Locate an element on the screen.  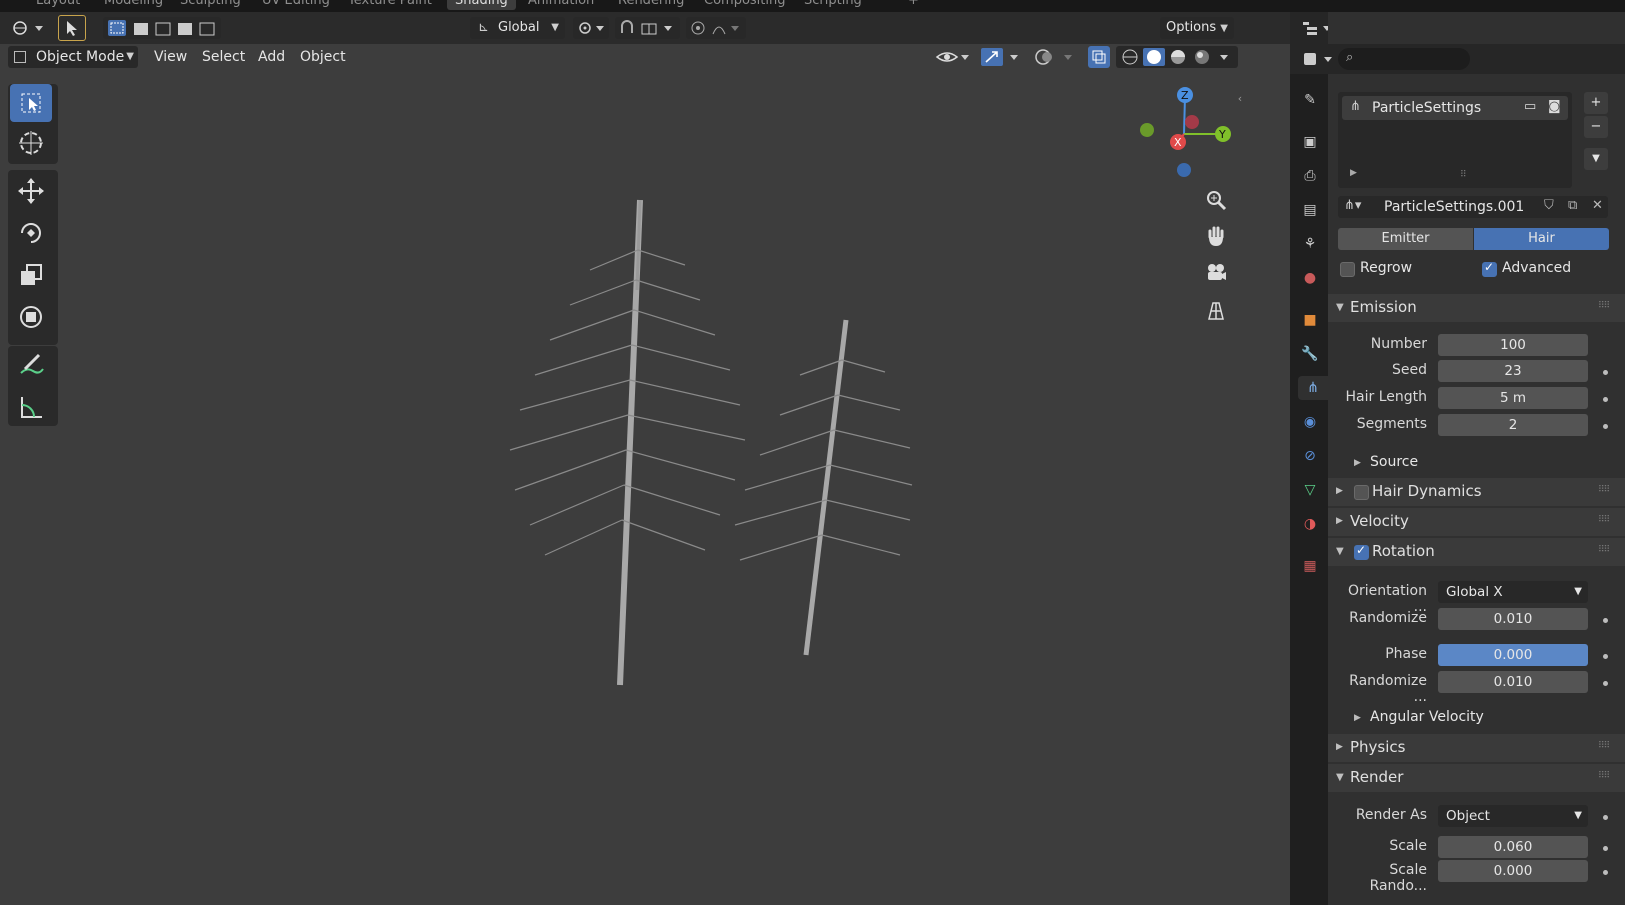
source-subpanel: Source is located at coordinates (1394, 462).